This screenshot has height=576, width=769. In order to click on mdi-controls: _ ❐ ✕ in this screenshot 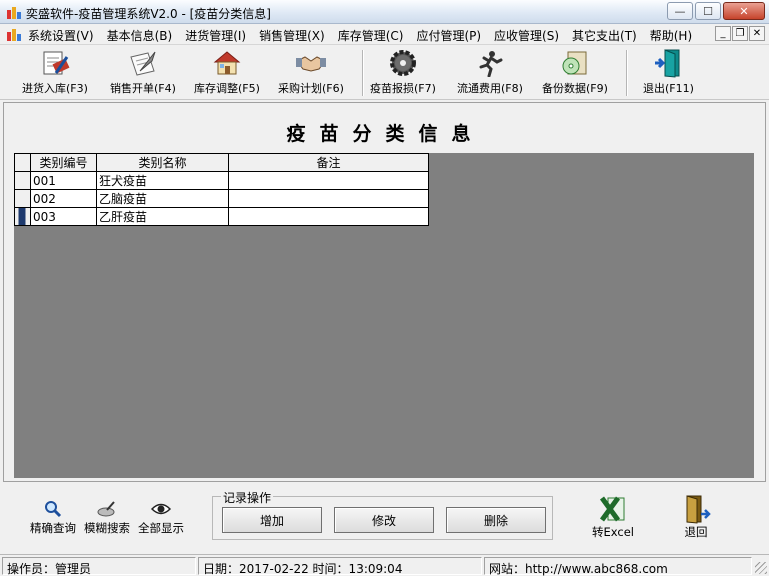, I will do `click(740, 33)`.